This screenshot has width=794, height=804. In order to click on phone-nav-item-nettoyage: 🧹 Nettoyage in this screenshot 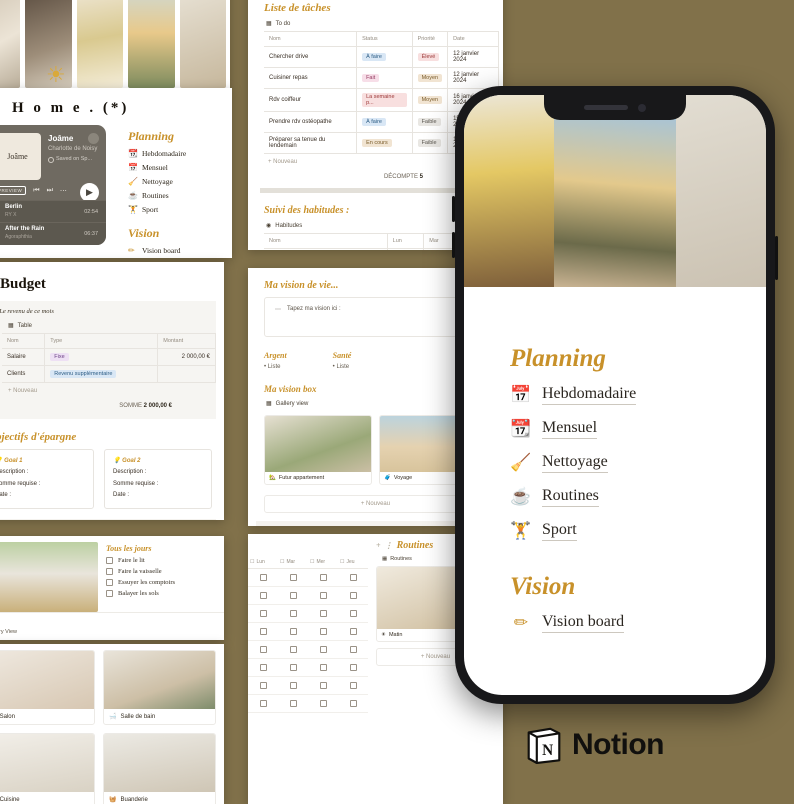, I will do `click(638, 463)`.